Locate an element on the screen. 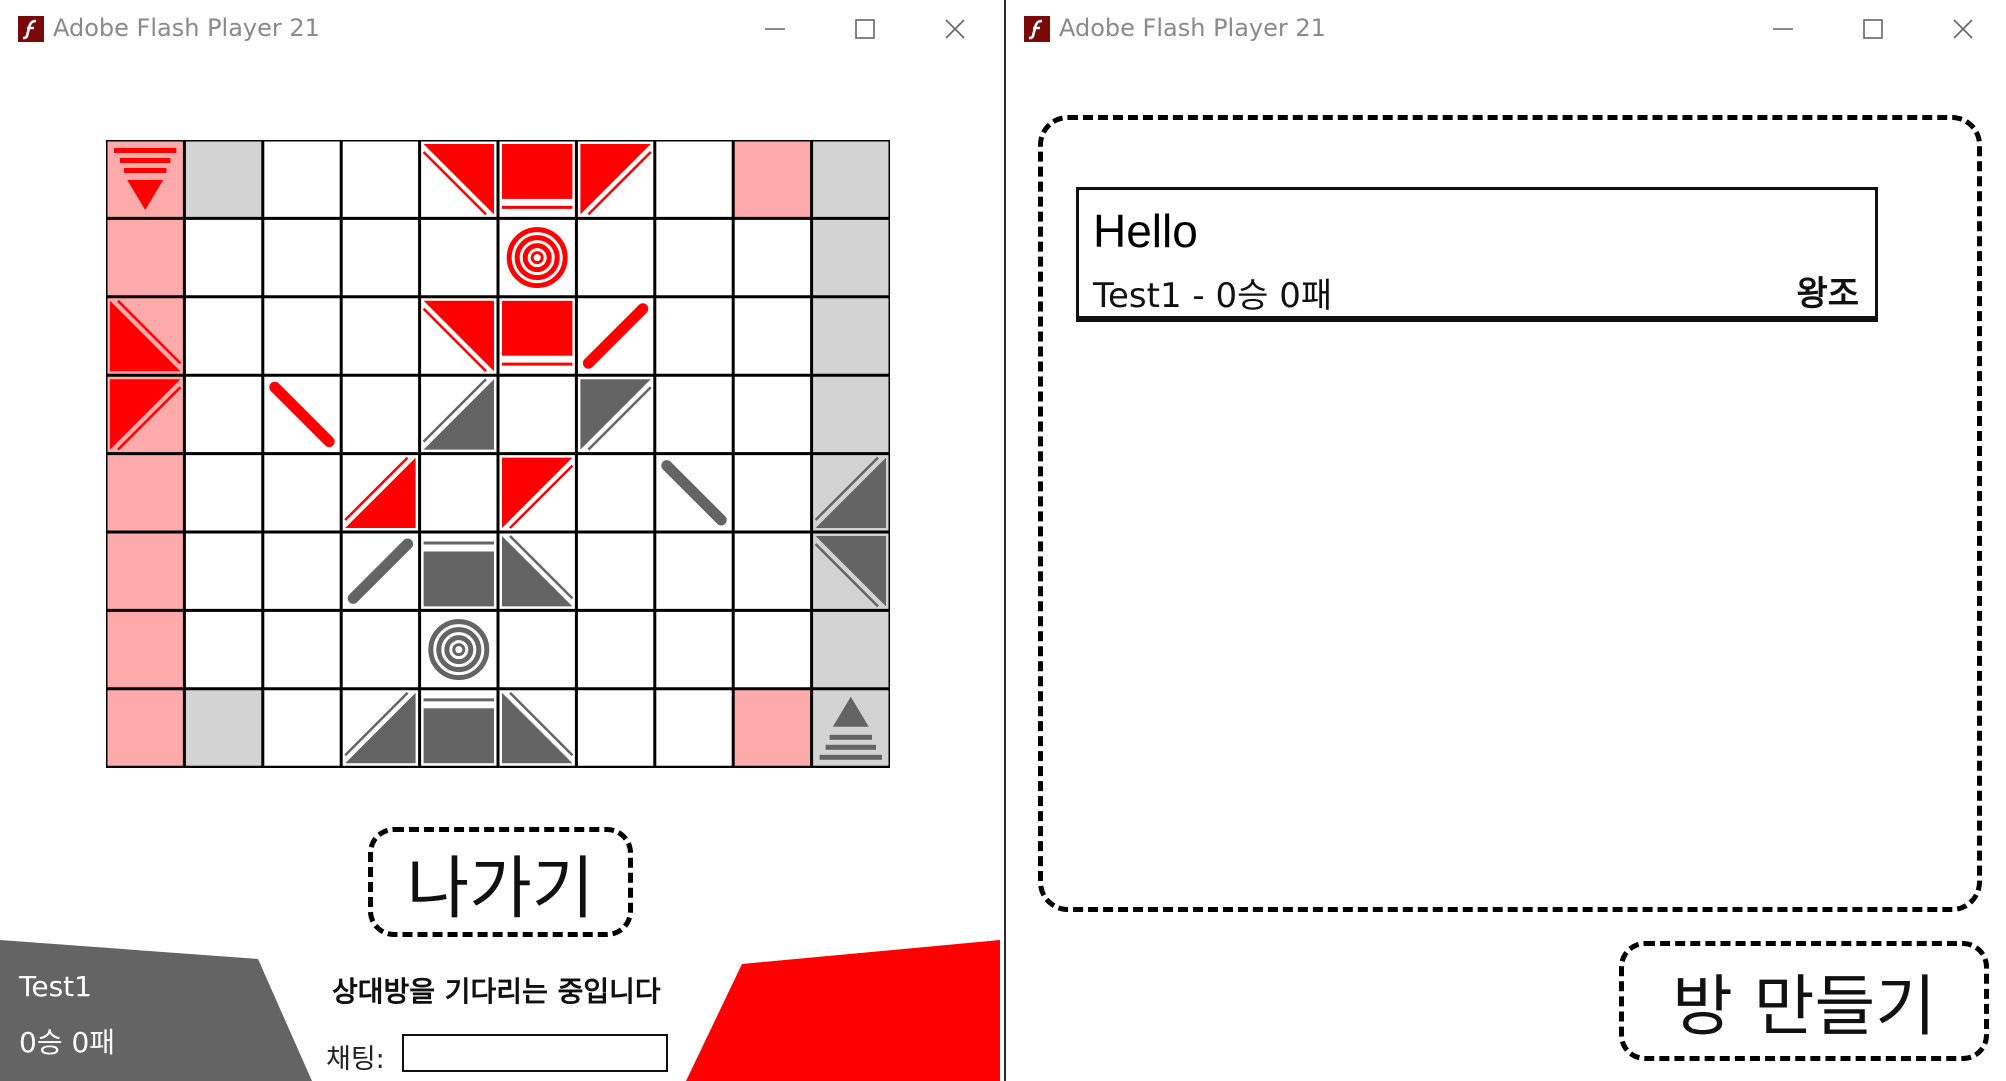  exit-button: 나가기 is located at coordinates (500, 882).